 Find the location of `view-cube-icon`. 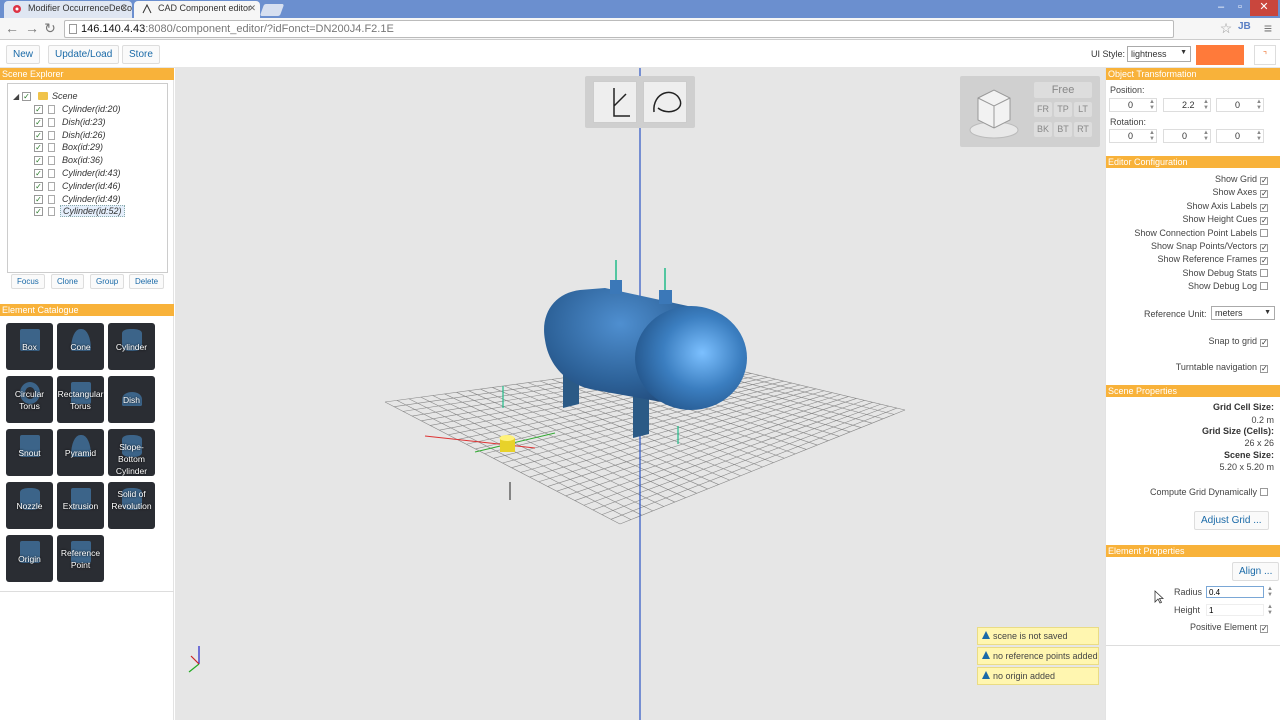

view-cube-icon is located at coordinates (994, 111).